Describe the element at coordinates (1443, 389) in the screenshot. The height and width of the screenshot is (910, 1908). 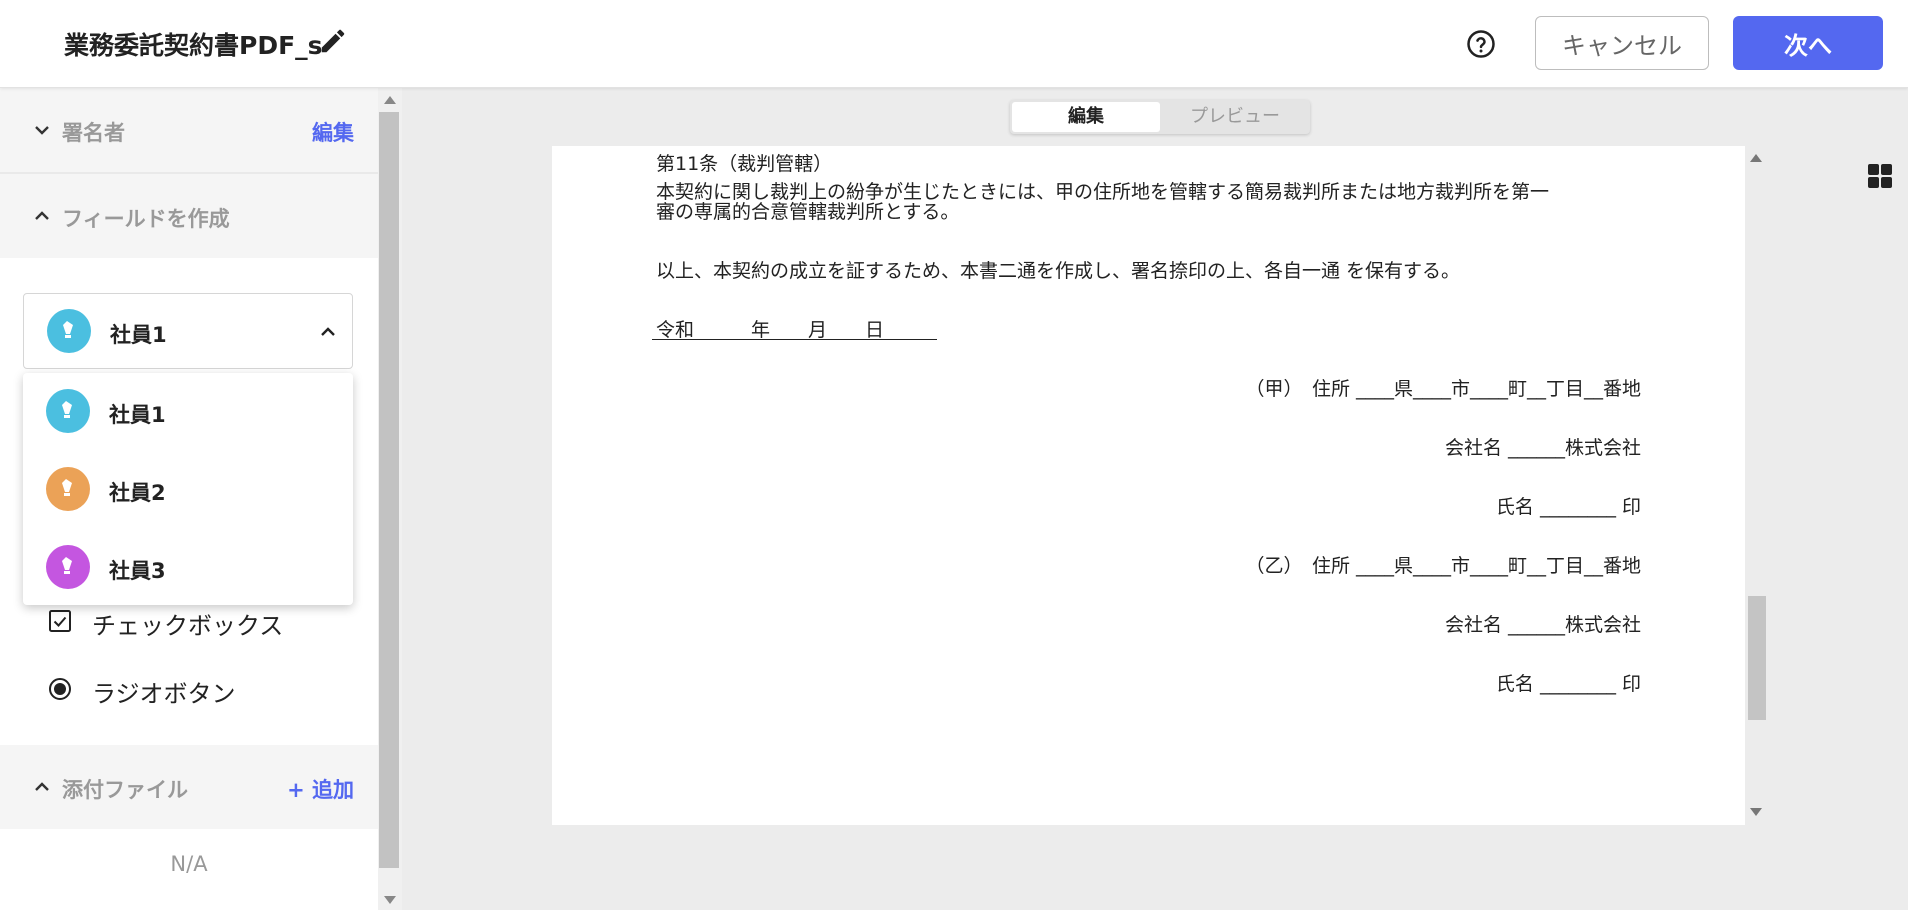
I see `party-a-address: （甲） 住所 ____県____市____町__丁目__番地` at that location.